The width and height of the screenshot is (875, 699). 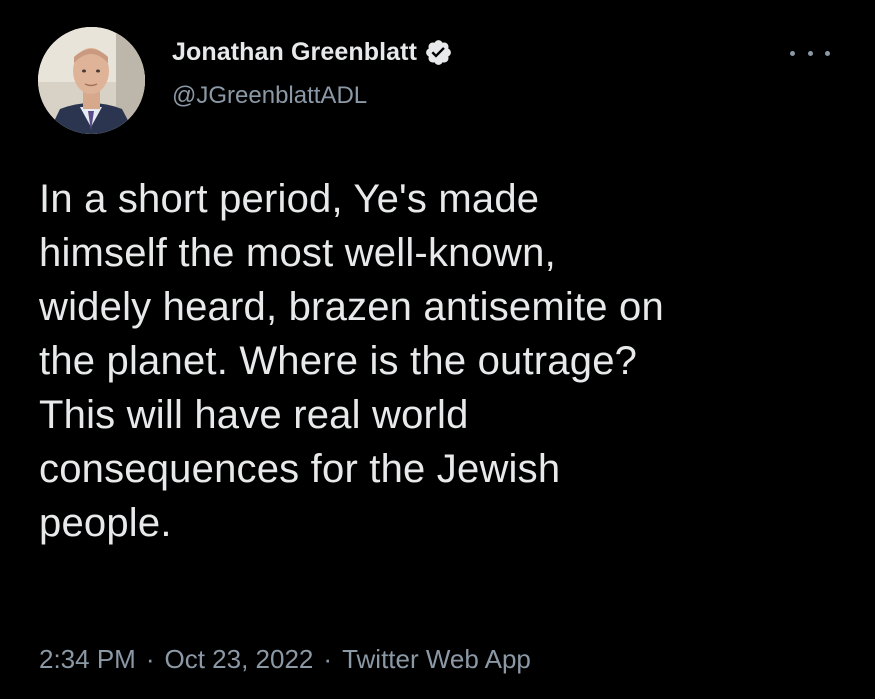 I want to click on author-handle: @JGreenblattADL, so click(x=269, y=96).